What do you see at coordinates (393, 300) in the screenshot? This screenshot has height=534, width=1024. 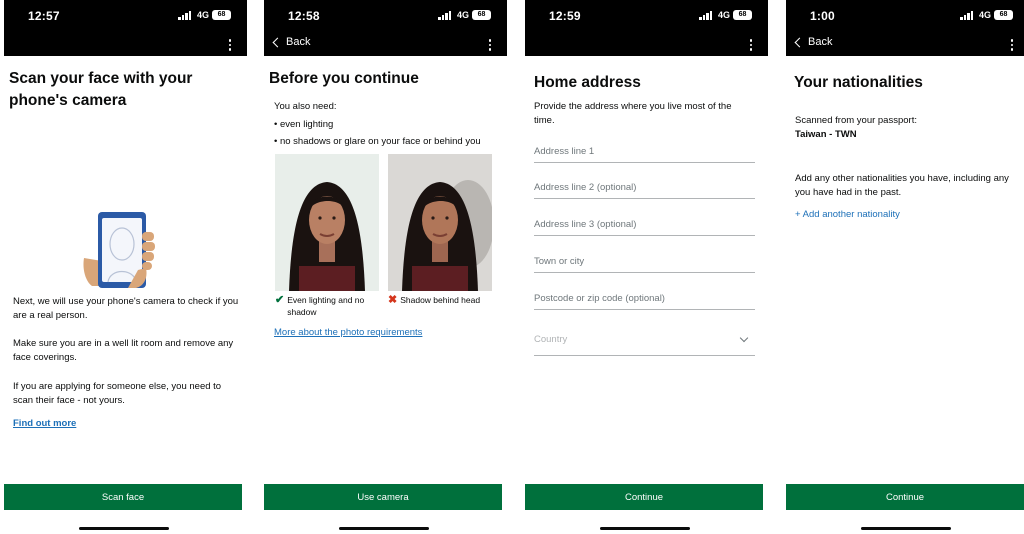 I see `cross-icon: ✖` at bounding box center [393, 300].